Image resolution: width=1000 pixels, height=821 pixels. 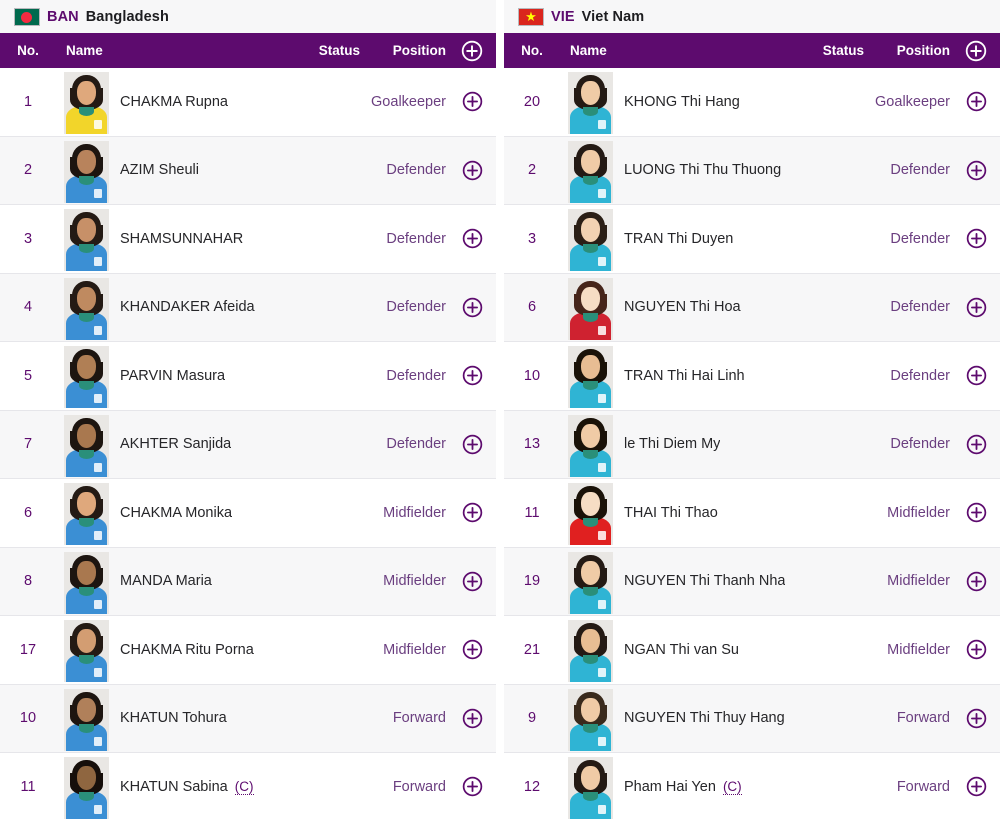 I want to click on table-row: 6 NGUYEN Thi Hoa Defender, so click(x=752, y=307).